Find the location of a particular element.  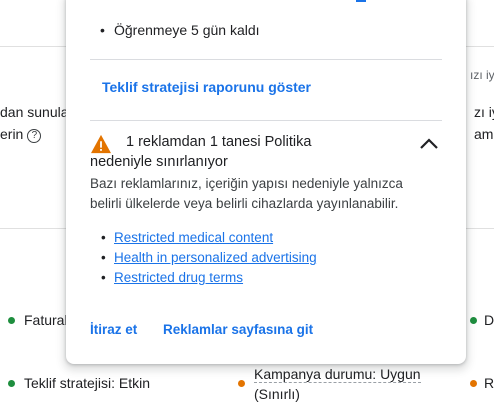

policy-list-item: Health in personalized advertising is located at coordinates (209, 258).